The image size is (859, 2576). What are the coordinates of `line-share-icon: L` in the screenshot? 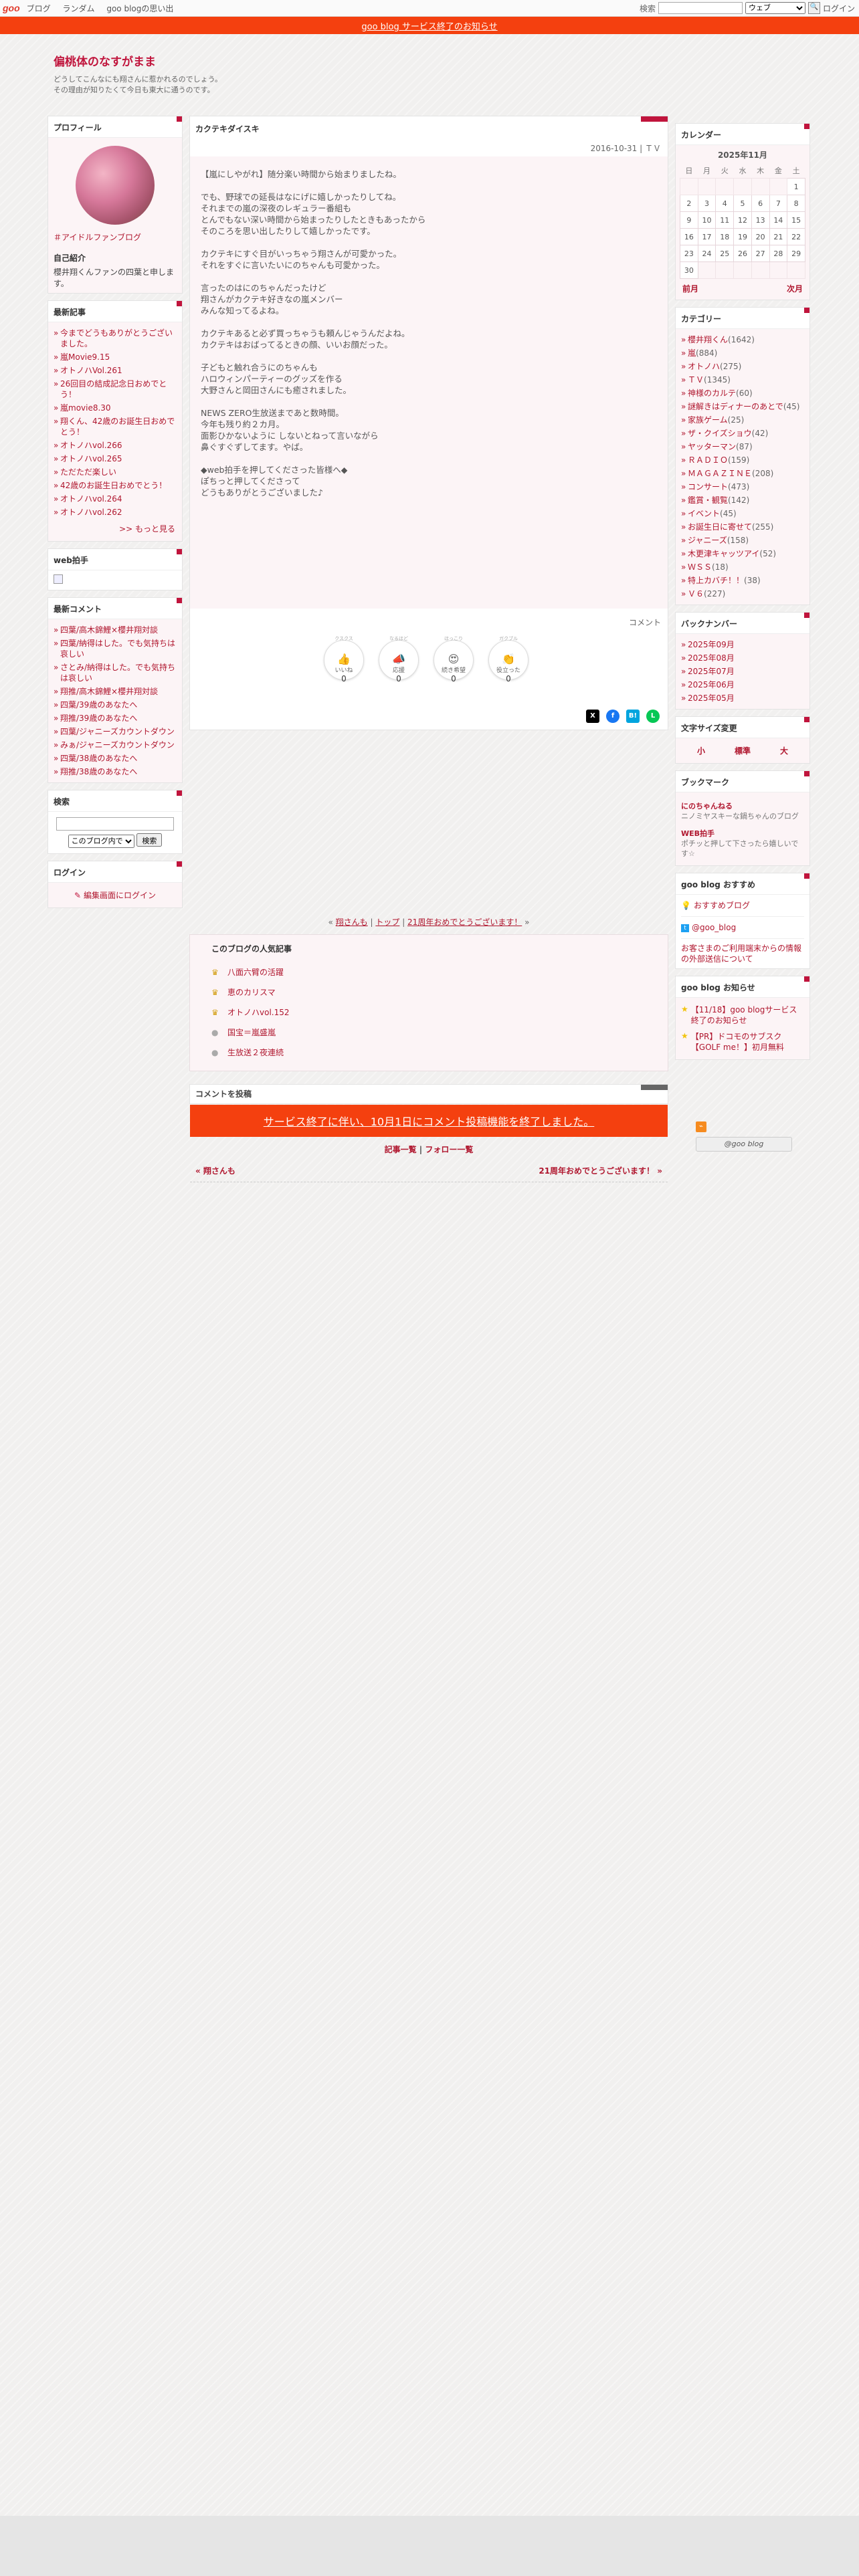 It's located at (653, 716).